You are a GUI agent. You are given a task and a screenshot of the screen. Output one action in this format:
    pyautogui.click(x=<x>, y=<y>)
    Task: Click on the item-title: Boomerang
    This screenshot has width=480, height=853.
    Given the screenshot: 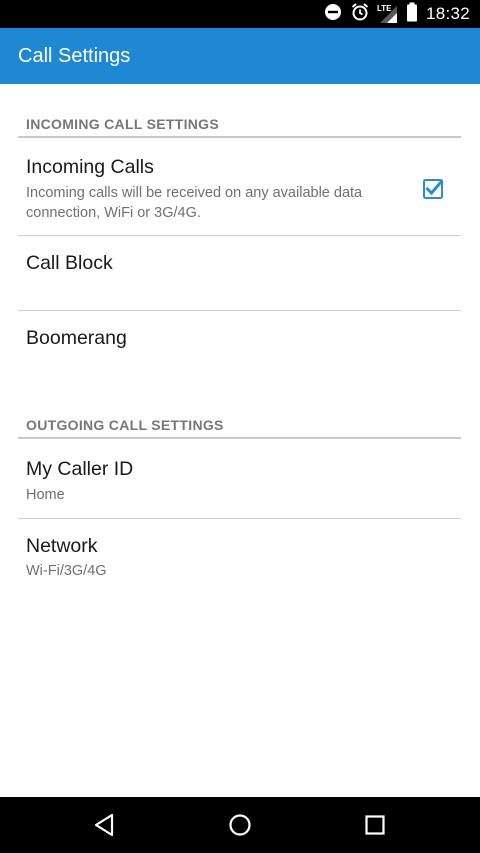 What is the action you would take?
    pyautogui.click(x=76, y=338)
    